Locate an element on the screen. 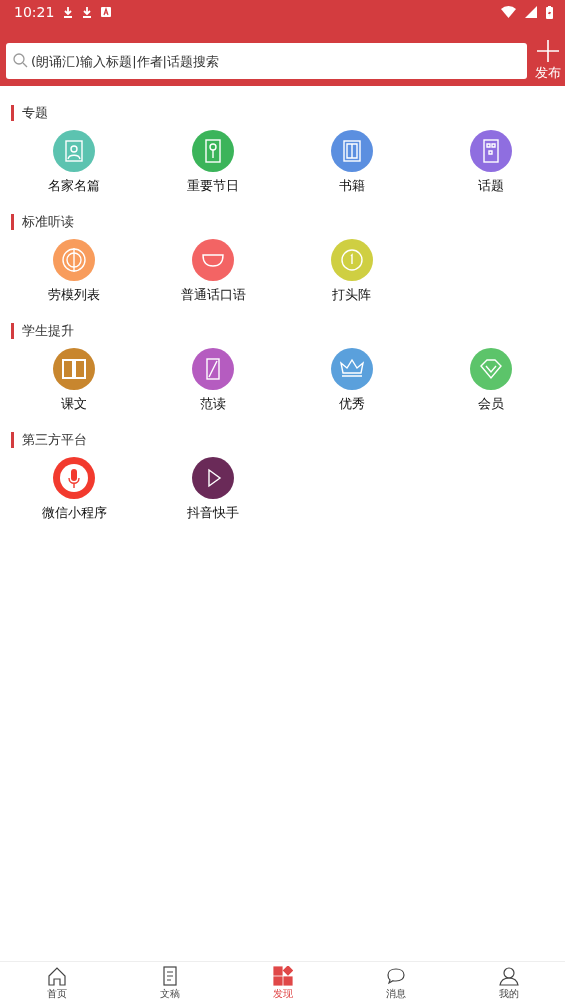 The image size is (565, 1004). category-tile: 话题 is located at coordinates (490, 162).